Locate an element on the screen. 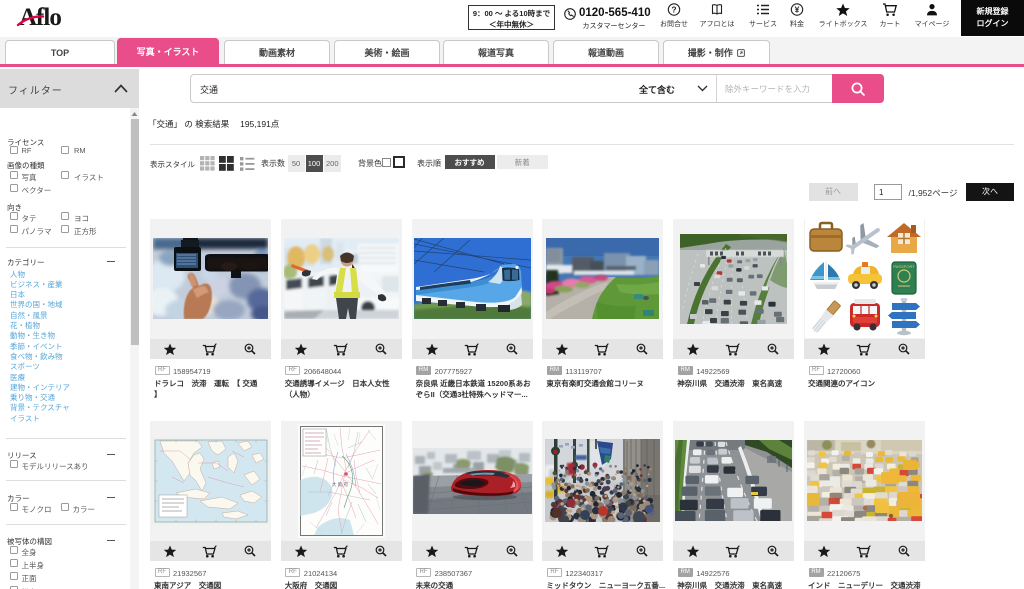 Image resolution: width=1024 pixels, height=589 pixels. svg-text: 大 阪 府 is located at coordinates (340, 484).